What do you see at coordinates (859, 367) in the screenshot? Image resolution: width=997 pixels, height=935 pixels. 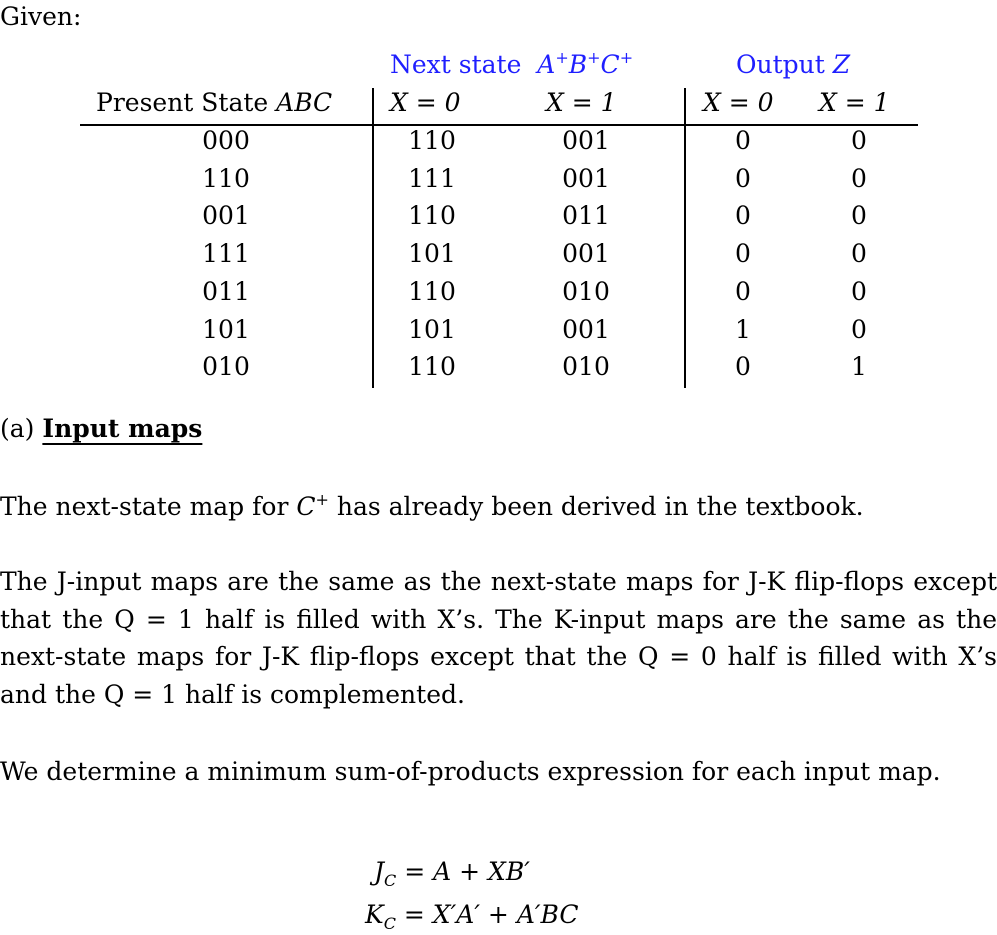 I see `z-x1-cell: 1` at bounding box center [859, 367].